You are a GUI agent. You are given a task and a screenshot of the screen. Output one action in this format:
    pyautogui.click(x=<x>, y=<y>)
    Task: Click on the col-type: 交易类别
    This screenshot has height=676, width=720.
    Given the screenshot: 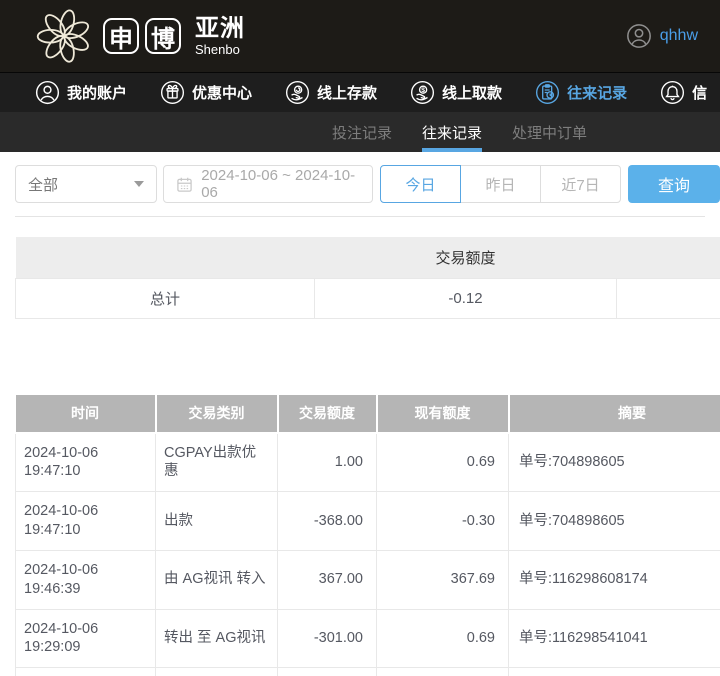 What is the action you would take?
    pyautogui.click(x=217, y=414)
    